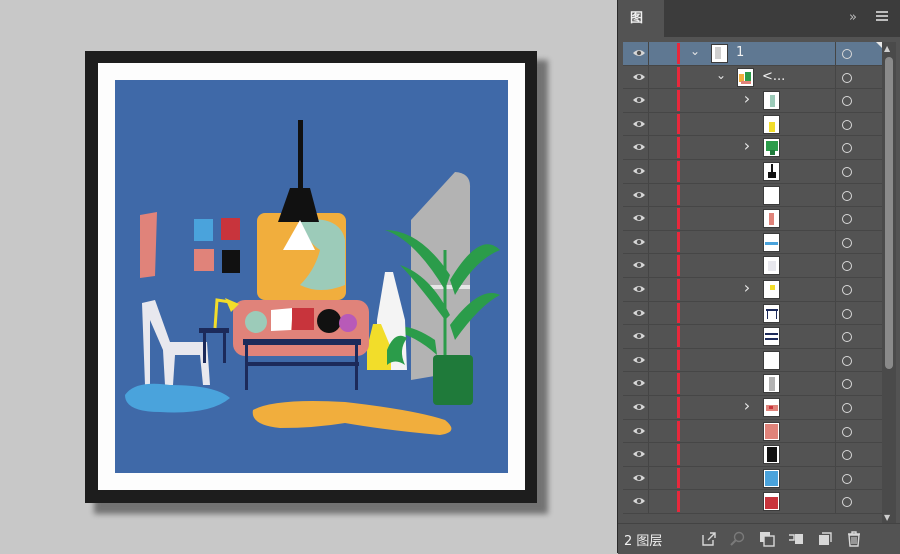 The width and height of the screenshot is (900, 554). Describe the element at coordinates (854, 539) in the screenshot. I see `trash-icon` at that location.